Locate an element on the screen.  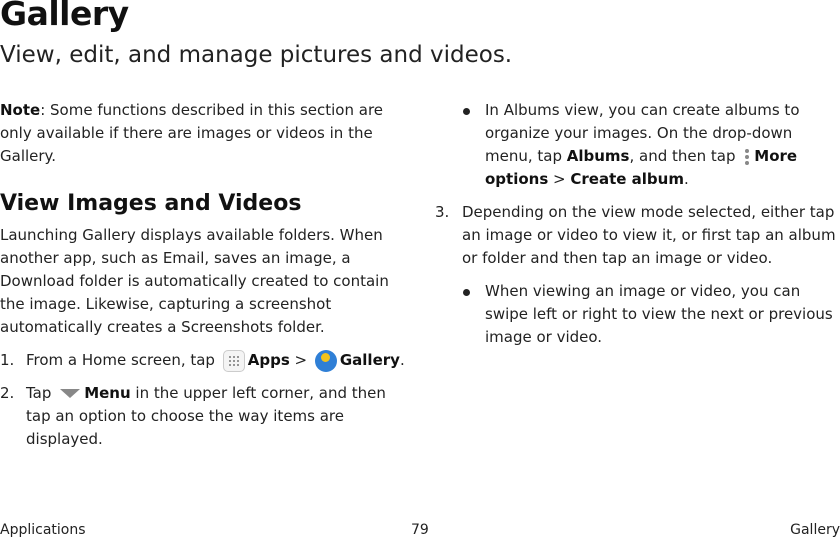
apps-label: Apps is located at coordinates (268, 360).